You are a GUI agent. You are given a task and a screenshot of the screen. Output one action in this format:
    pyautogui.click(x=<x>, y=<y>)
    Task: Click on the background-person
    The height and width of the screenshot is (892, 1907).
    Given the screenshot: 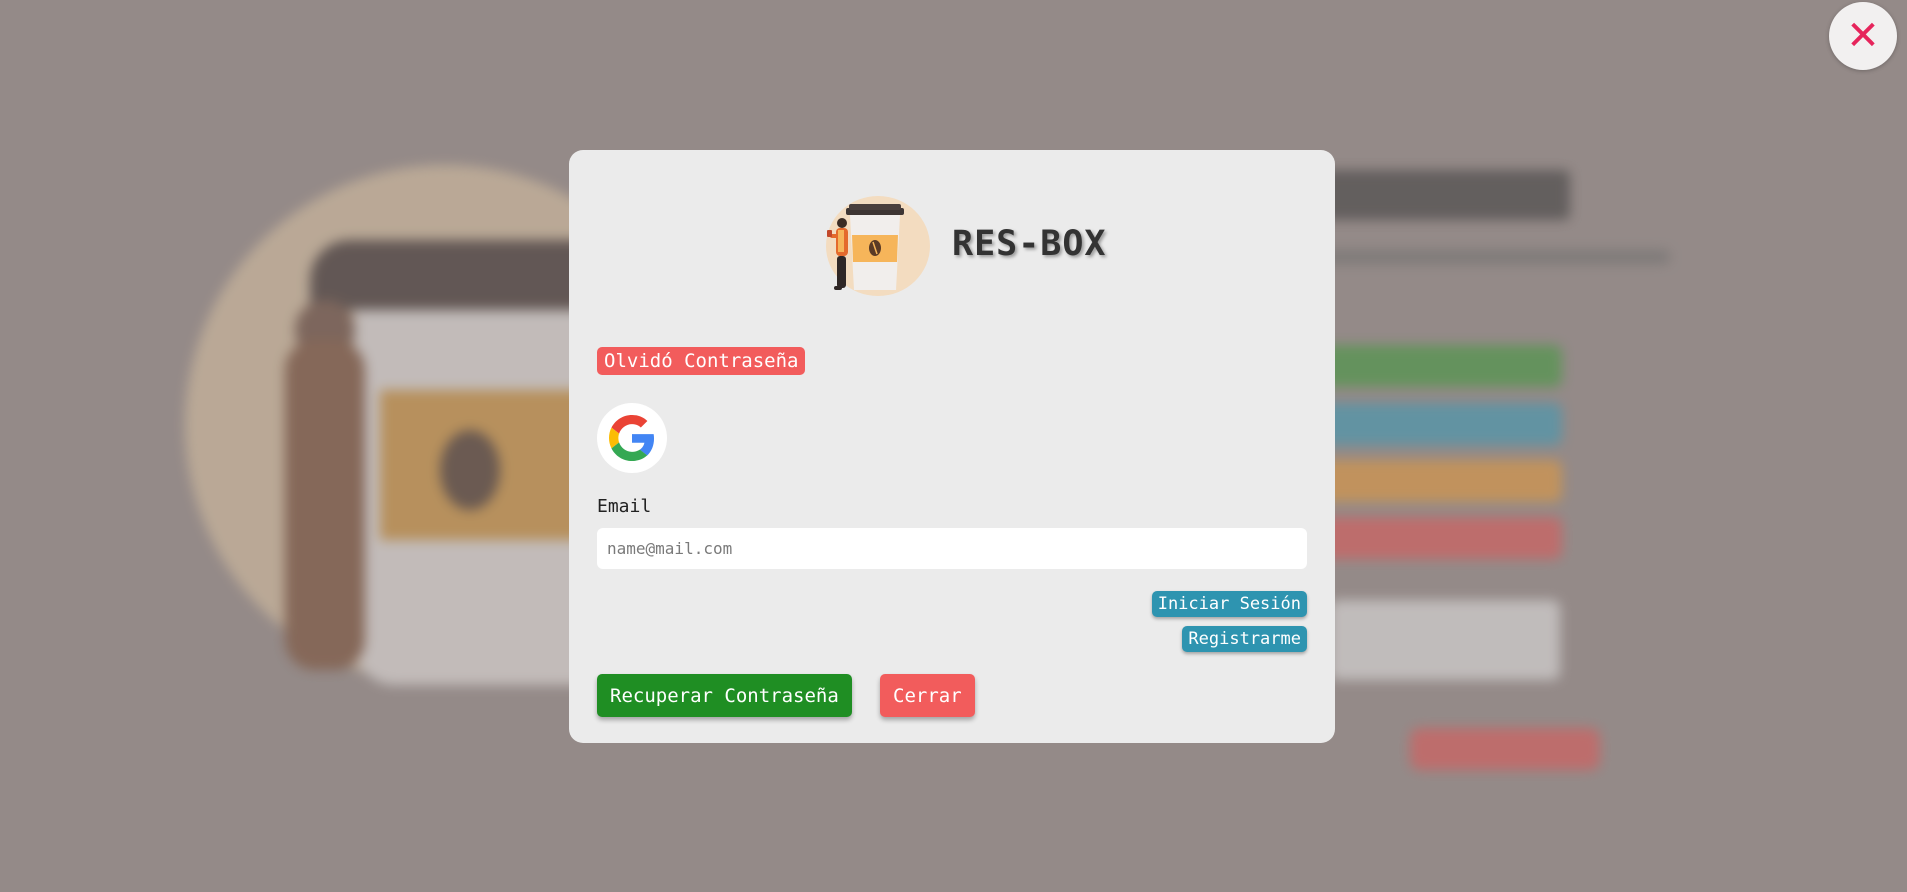 What is the action you would take?
    pyautogui.click(x=325, y=505)
    